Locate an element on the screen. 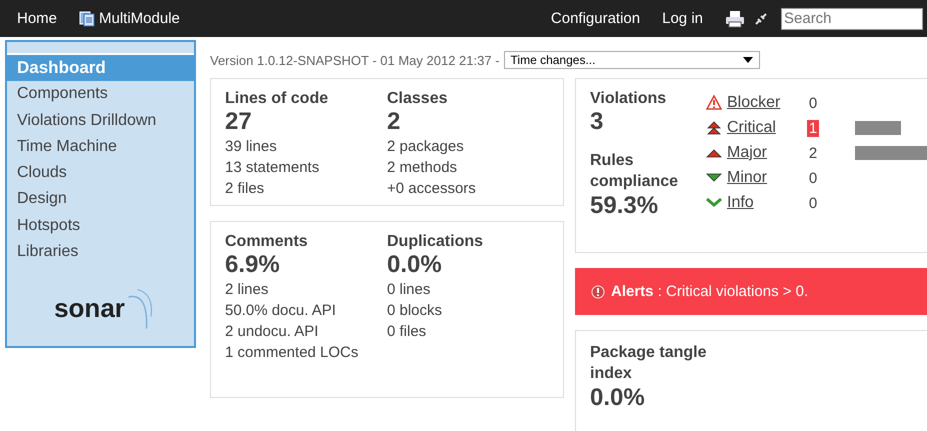  metric-title: Violations is located at coordinates (629, 99).